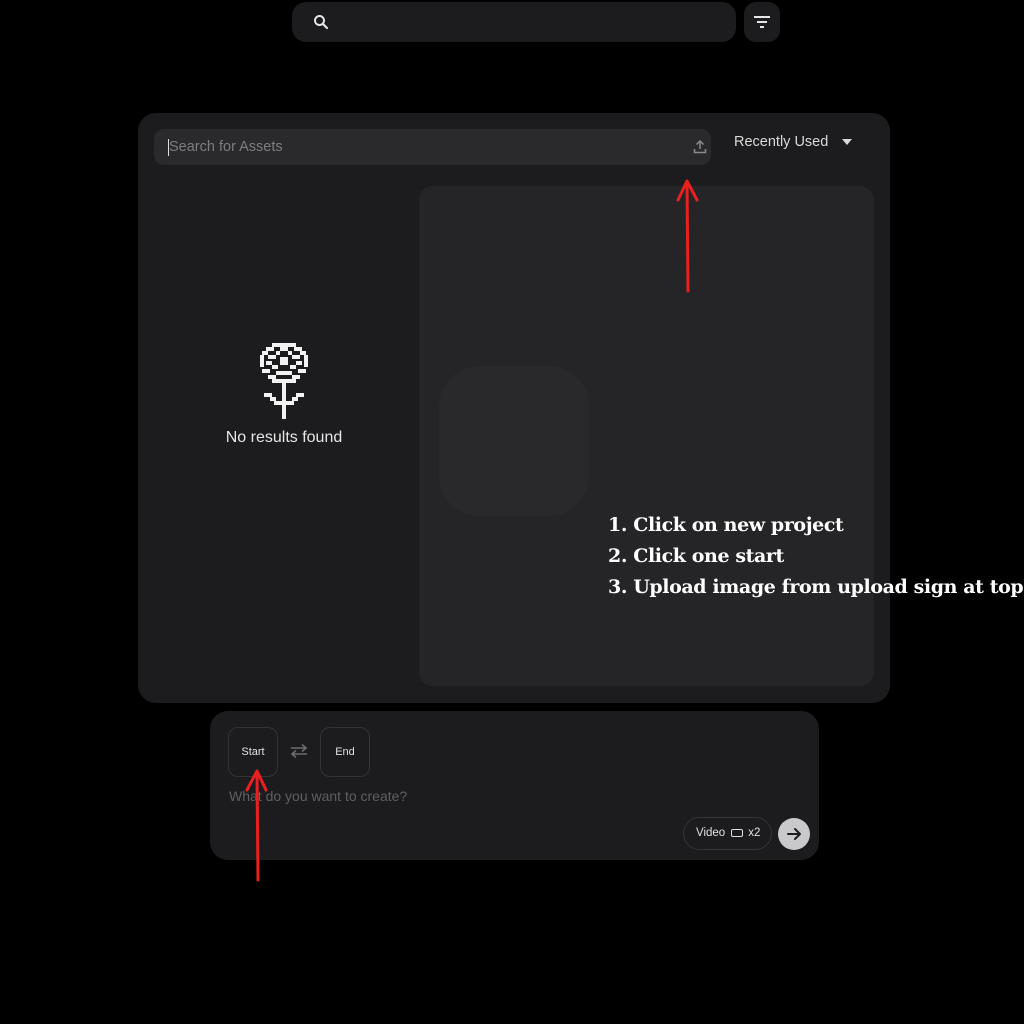 The width and height of the screenshot is (1024, 1024). Describe the element at coordinates (754, 833) in the screenshot. I see `count-label: x2` at that location.